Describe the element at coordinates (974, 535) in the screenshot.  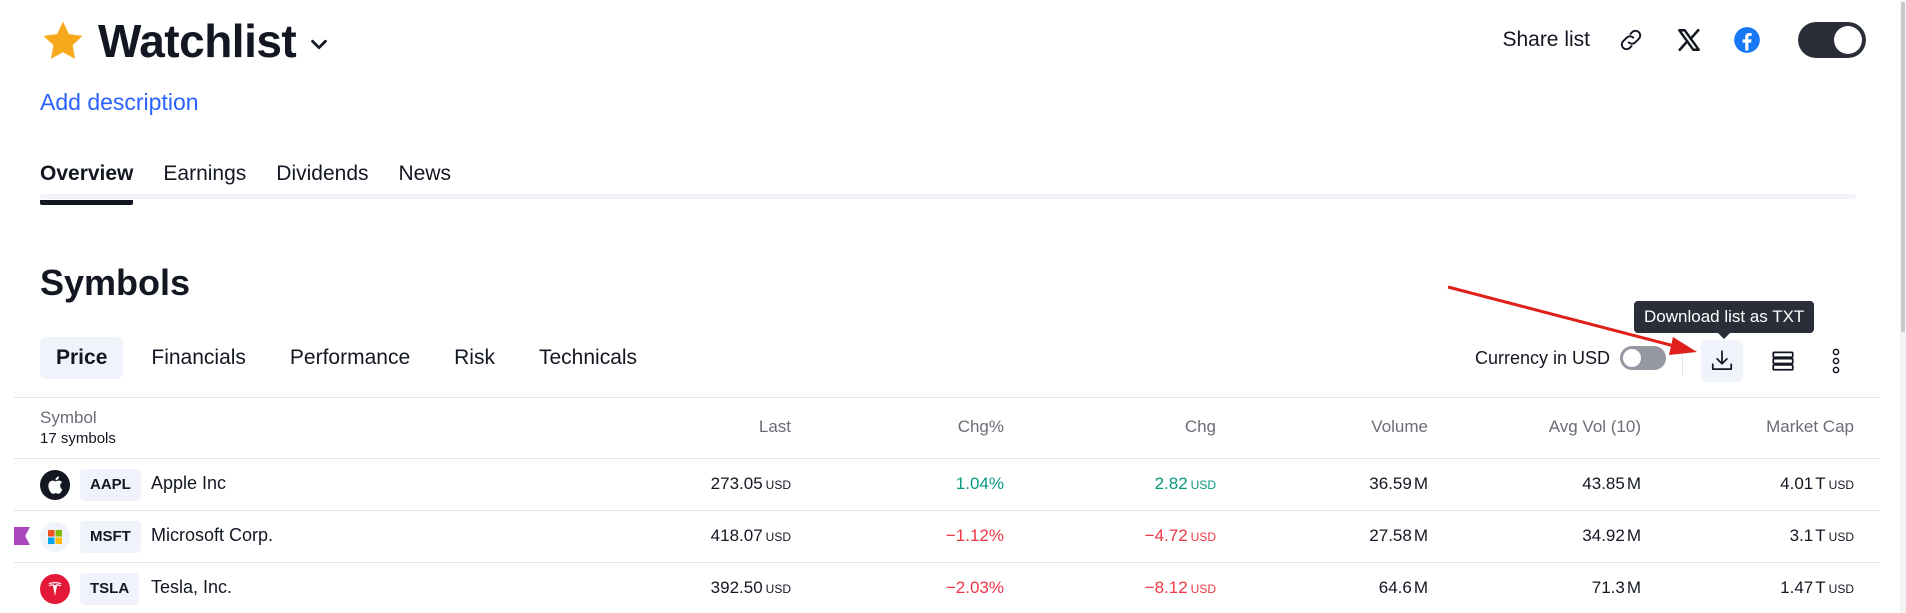
I see `cell-chg-pct: −1.12%` at that location.